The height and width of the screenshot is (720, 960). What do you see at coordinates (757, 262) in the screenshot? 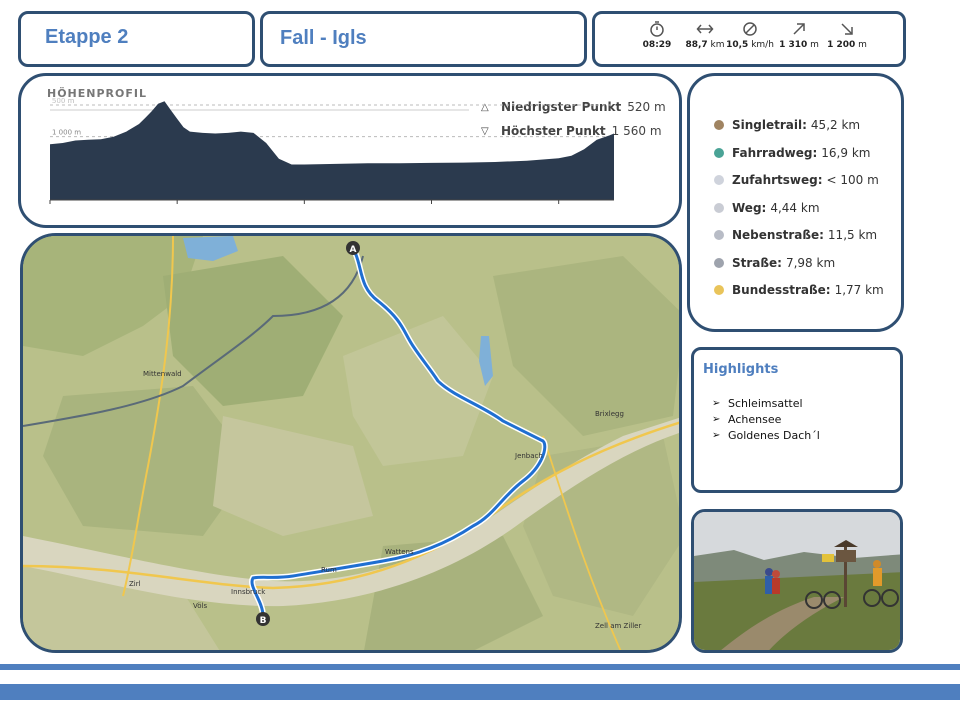
I see `legend-label: Straße:` at bounding box center [757, 262].